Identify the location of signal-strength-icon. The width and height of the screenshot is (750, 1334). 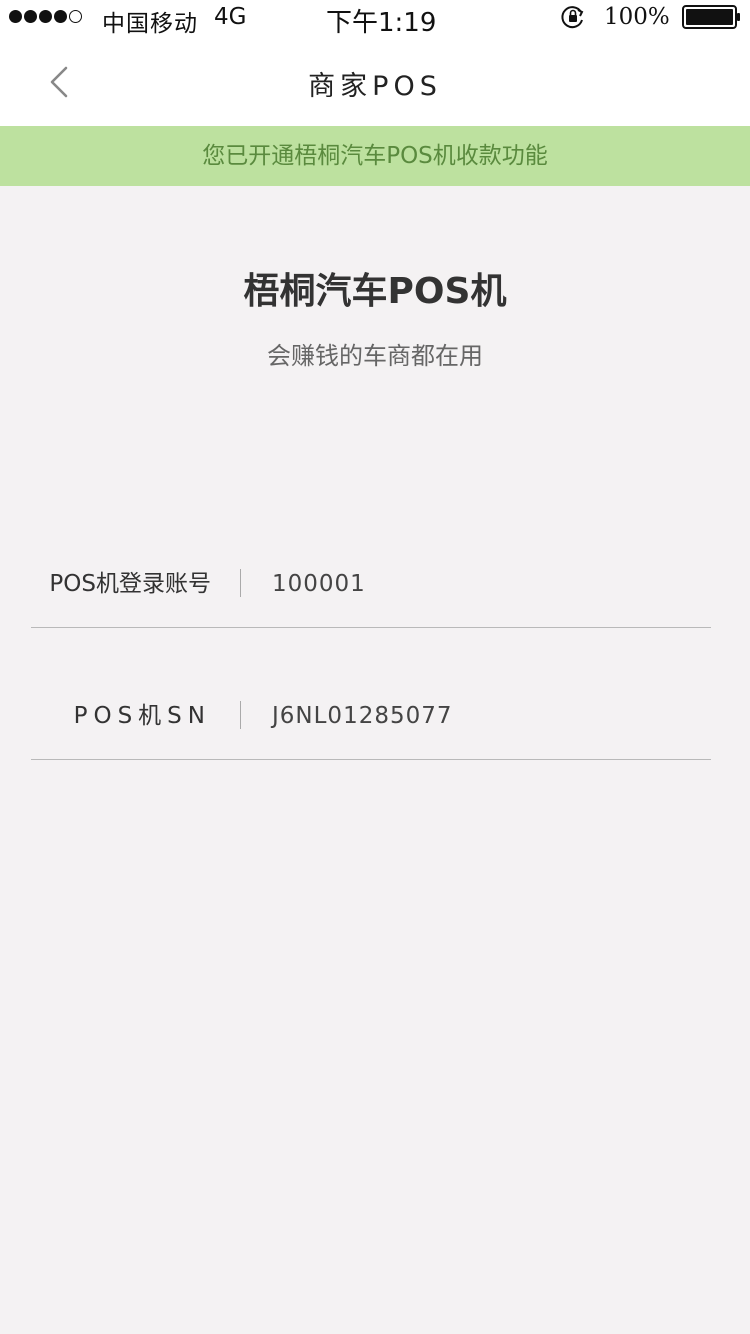
(45, 17).